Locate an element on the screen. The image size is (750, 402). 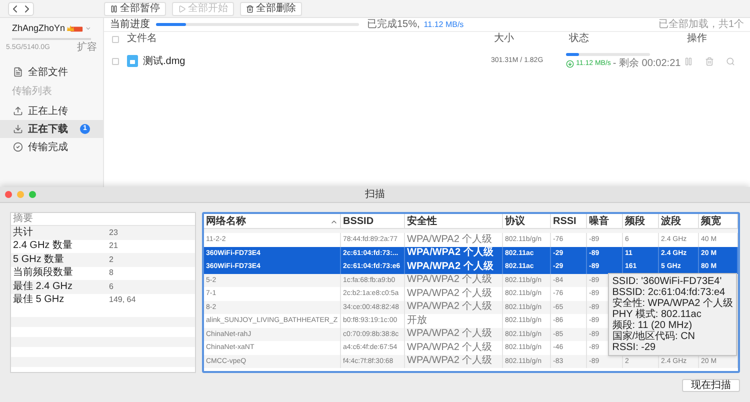
sidebar-item: 传输完成 is located at coordinates (51, 147).